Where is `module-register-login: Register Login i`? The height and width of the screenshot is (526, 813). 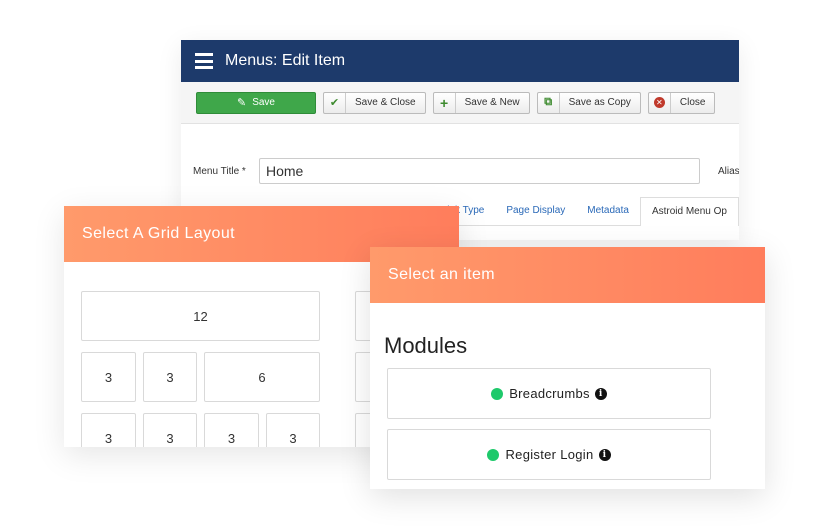 module-register-login: Register Login i is located at coordinates (549, 454).